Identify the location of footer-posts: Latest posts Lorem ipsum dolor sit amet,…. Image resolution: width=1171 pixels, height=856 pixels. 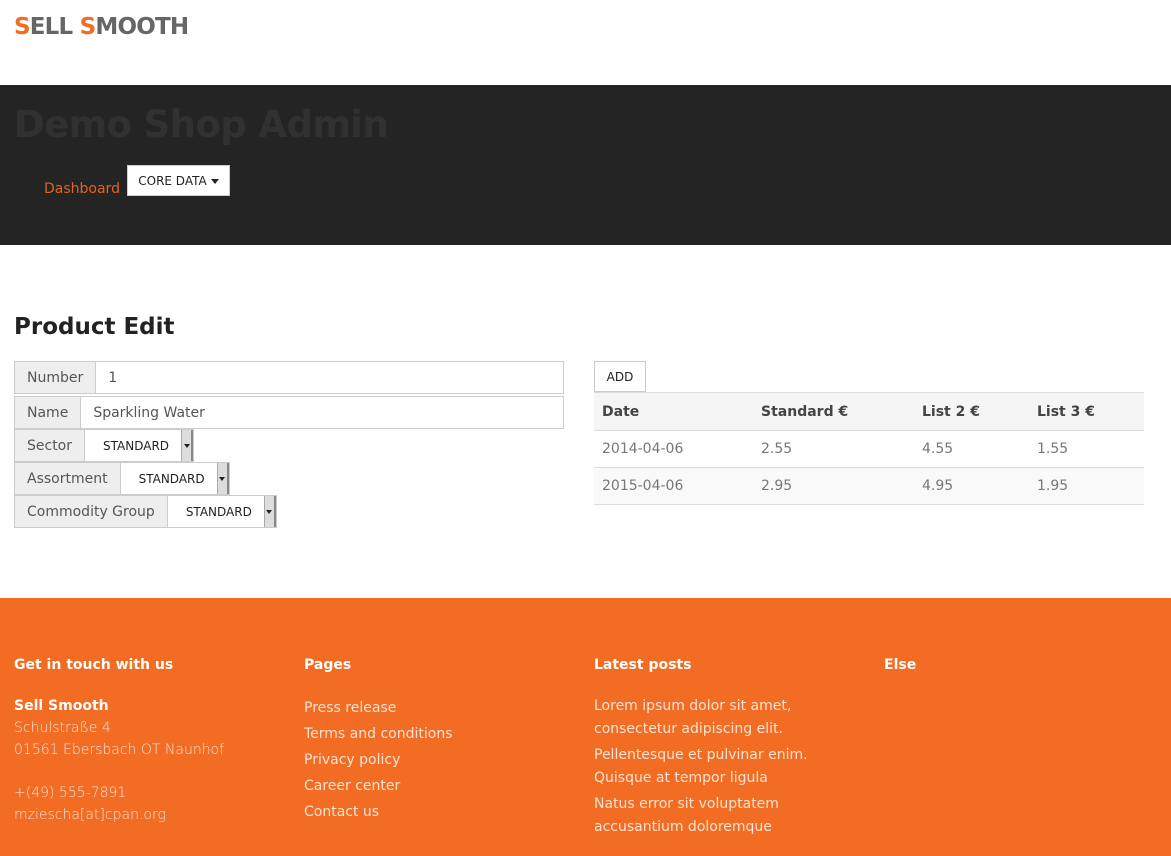
(724, 749).